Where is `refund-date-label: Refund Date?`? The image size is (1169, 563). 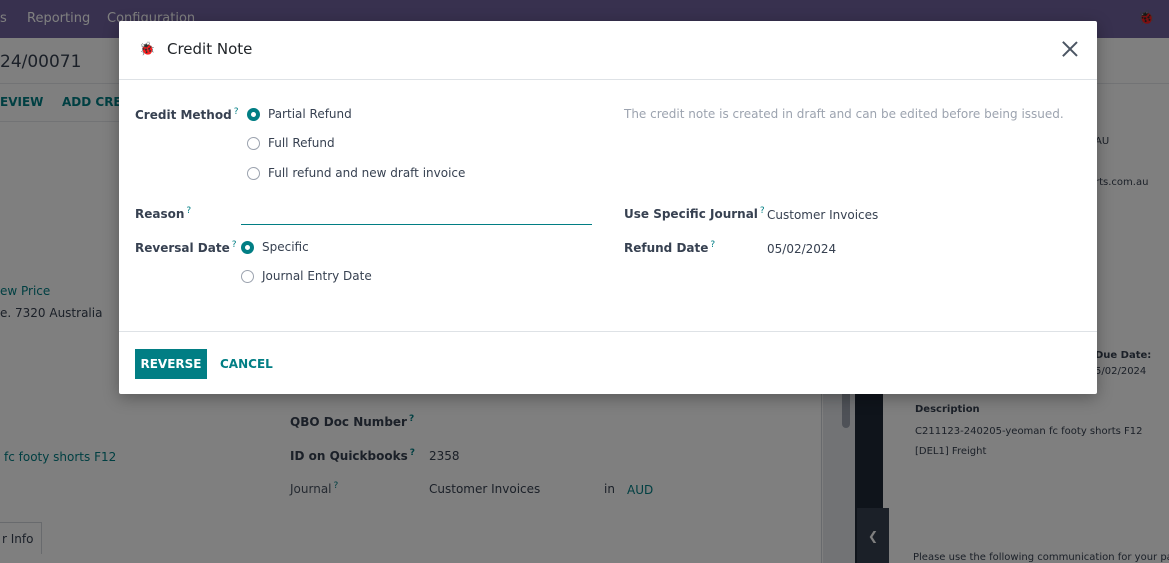
refund-date-label: Refund Date? is located at coordinates (670, 247).